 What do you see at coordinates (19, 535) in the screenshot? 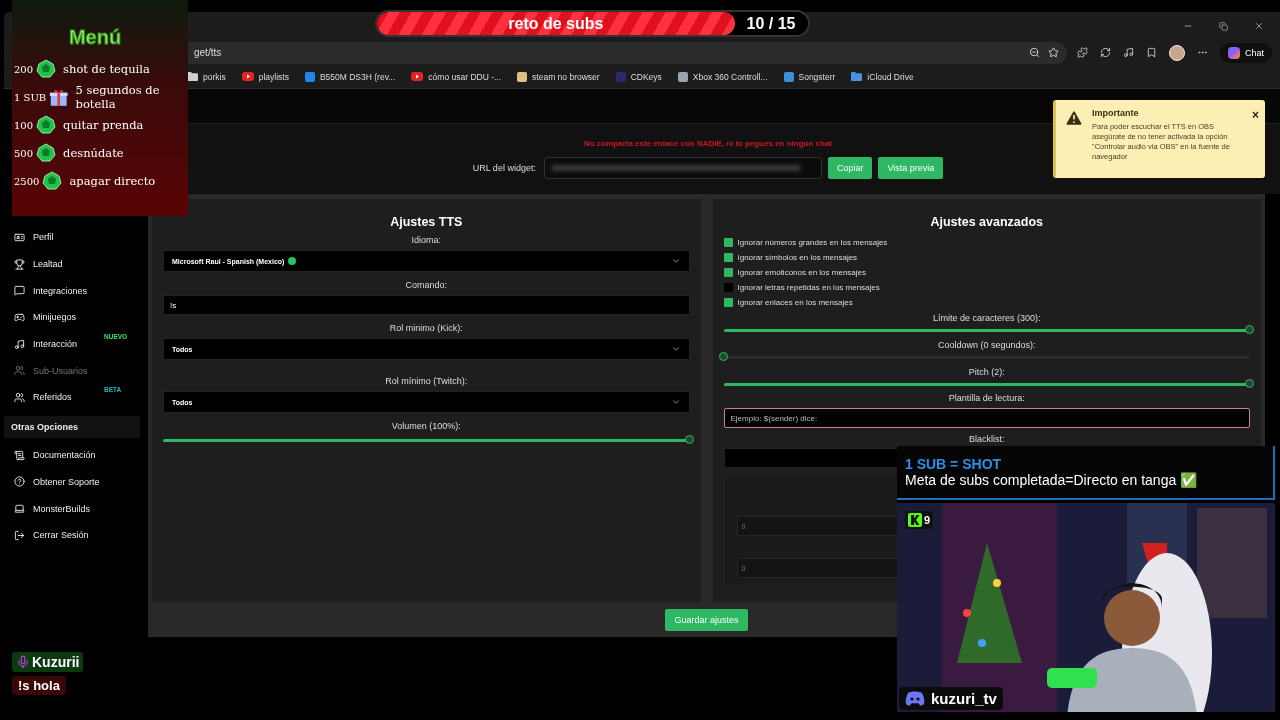
I see `logout-icon` at bounding box center [19, 535].